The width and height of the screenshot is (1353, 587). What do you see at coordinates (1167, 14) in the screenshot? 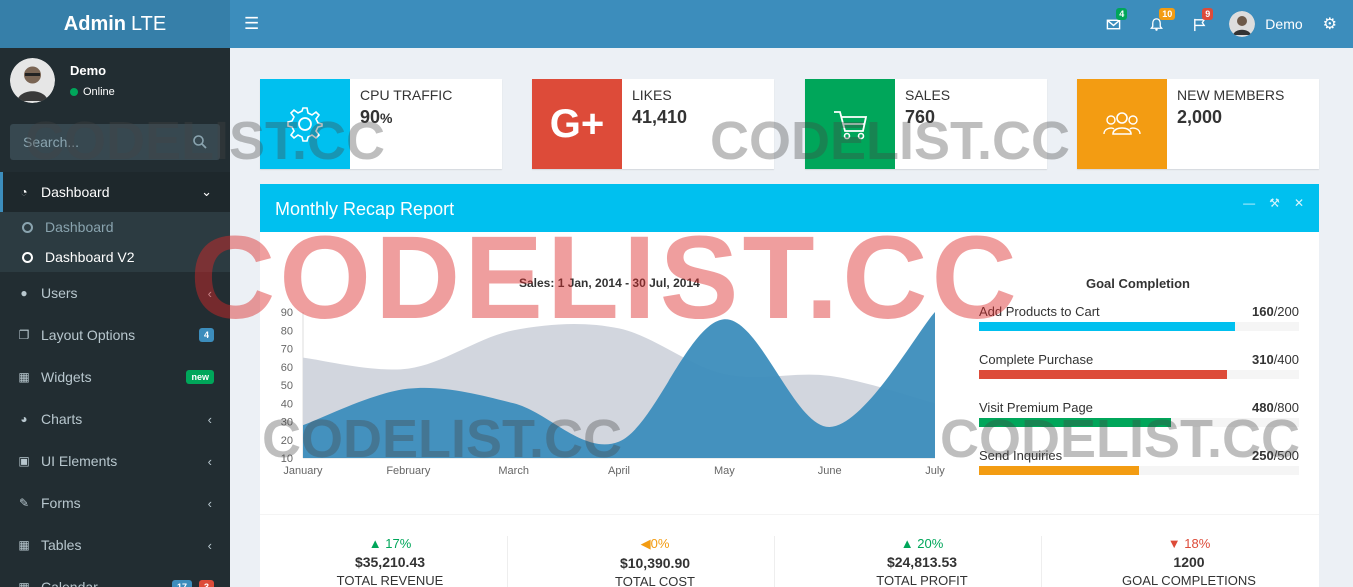
I see `notifications-badge: 10` at bounding box center [1167, 14].